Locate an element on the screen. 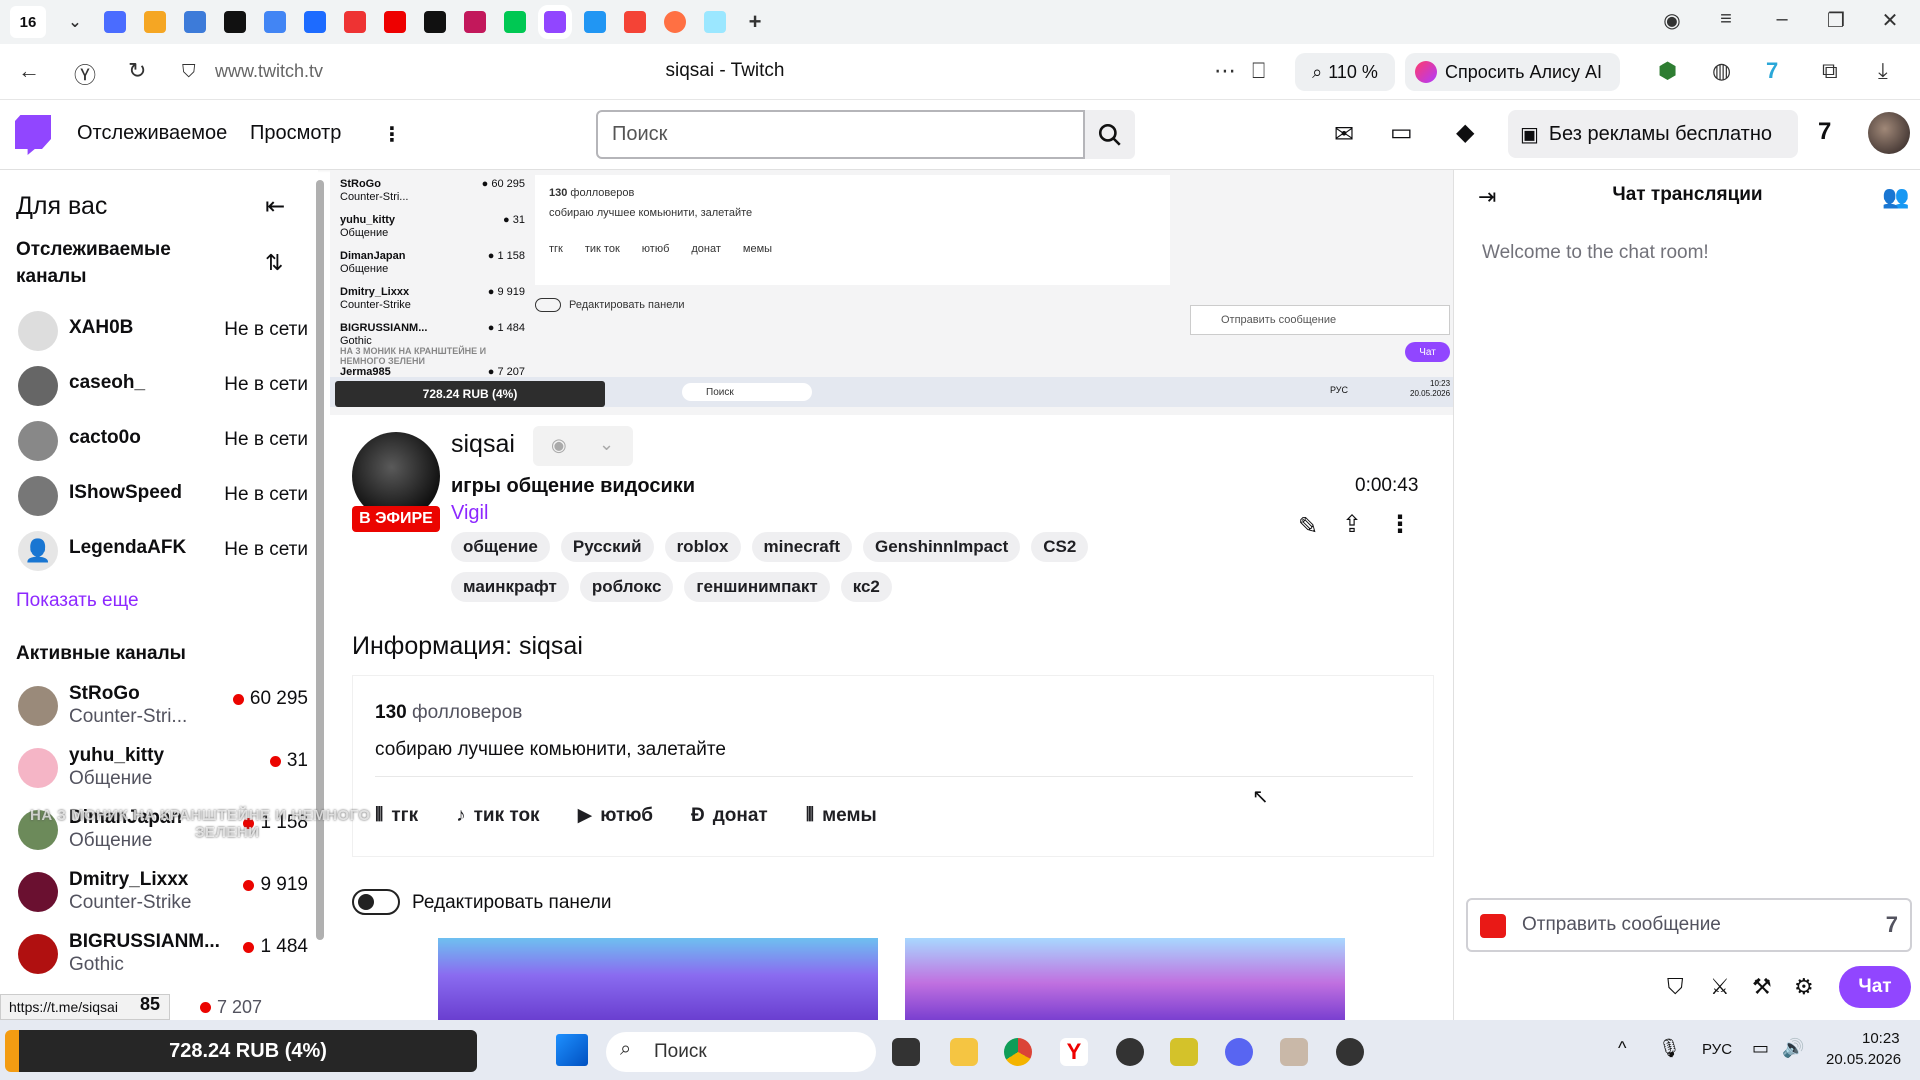 This screenshot has height=1080, width=1920. clock-date: 20.05.2026 is located at coordinates (1863, 1059).